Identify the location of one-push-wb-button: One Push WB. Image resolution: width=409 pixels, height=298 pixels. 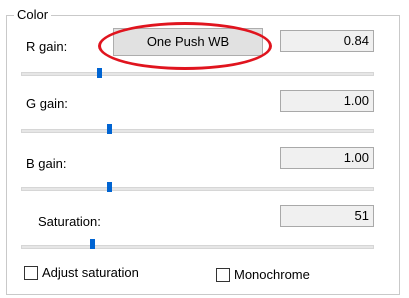
(188, 42).